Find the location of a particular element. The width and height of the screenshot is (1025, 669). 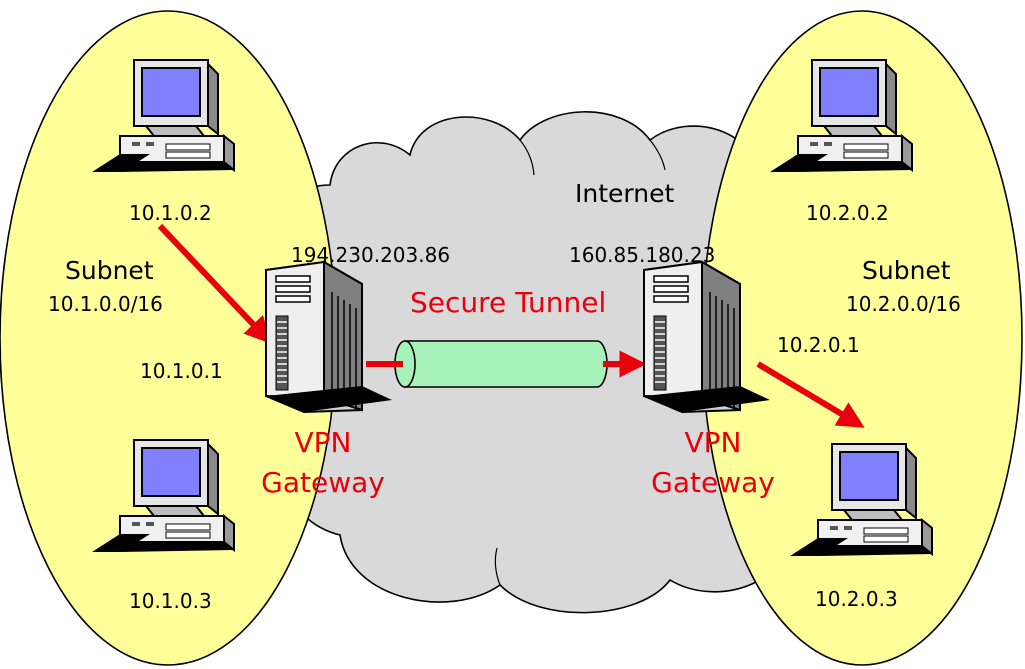

right-gateway-inner-ip: 10.2.0.1 is located at coordinates (818, 345).